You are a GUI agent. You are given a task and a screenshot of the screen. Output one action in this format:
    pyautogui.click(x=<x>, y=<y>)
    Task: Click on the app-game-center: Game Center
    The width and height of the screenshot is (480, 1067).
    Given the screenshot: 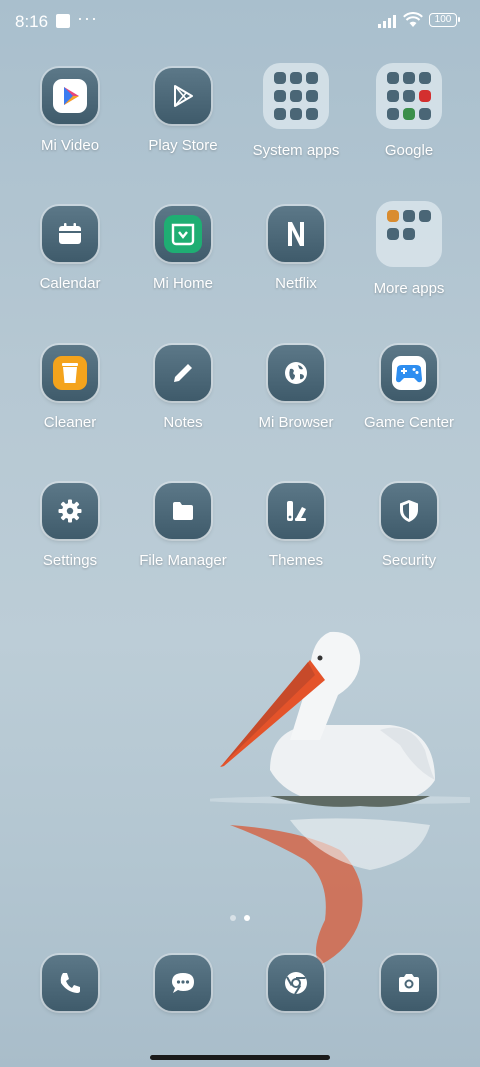 What is the action you would take?
    pyautogui.click(x=409, y=388)
    